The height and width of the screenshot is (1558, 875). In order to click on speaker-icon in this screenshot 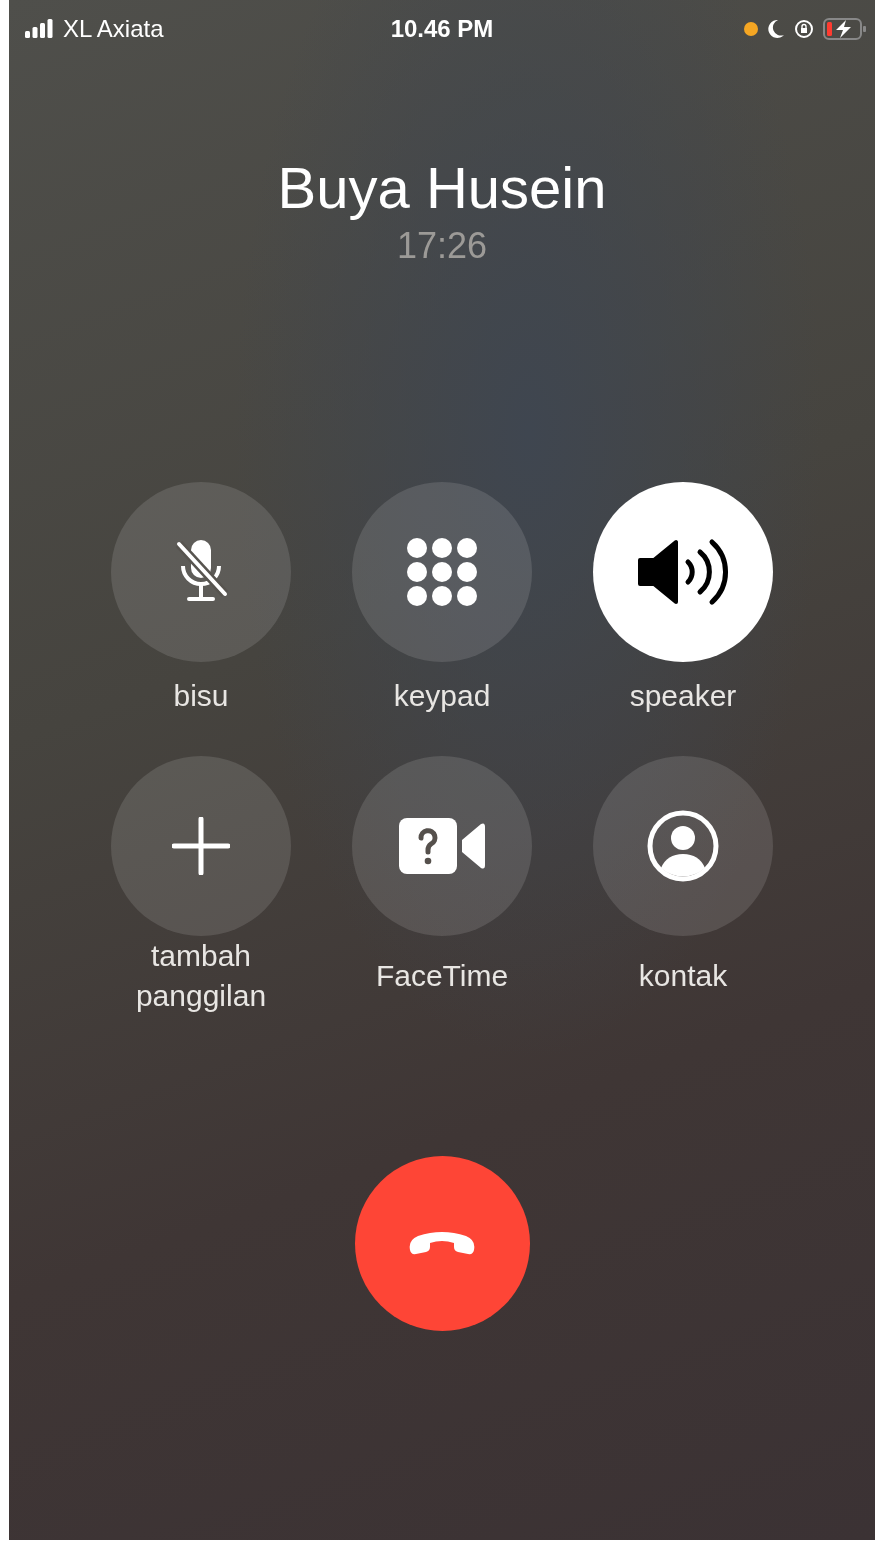, I will do `click(683, 572)`.